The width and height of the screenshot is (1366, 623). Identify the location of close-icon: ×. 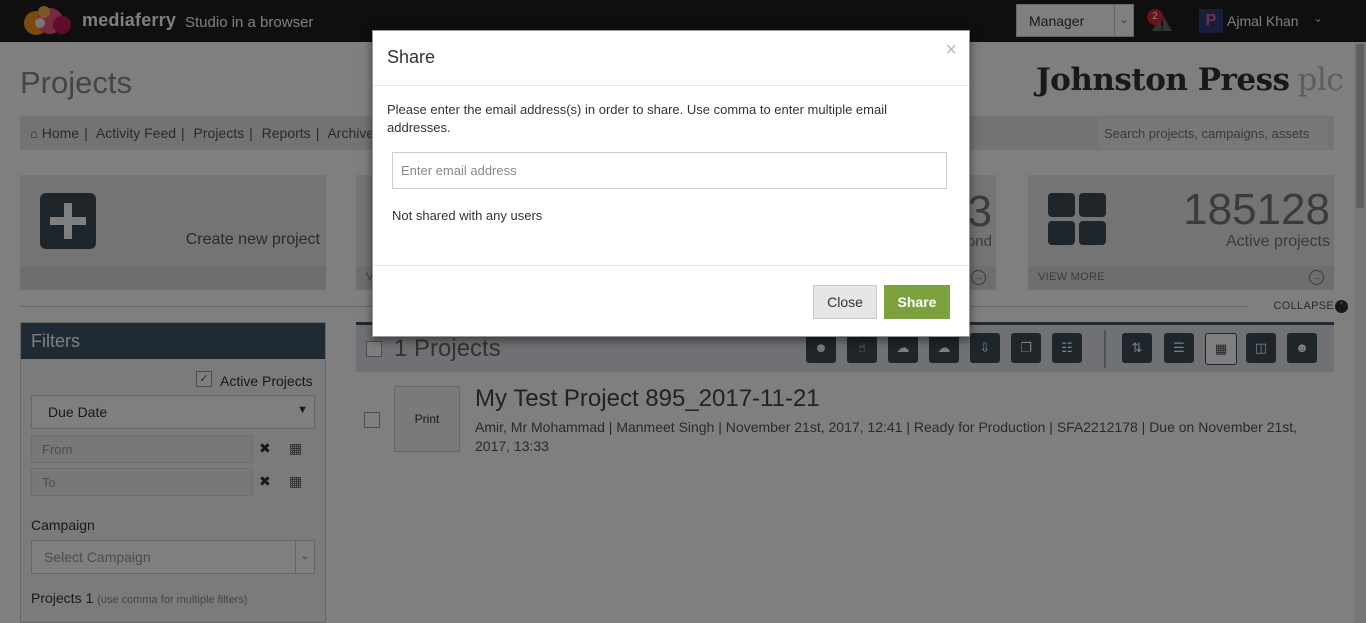
(951, 50).